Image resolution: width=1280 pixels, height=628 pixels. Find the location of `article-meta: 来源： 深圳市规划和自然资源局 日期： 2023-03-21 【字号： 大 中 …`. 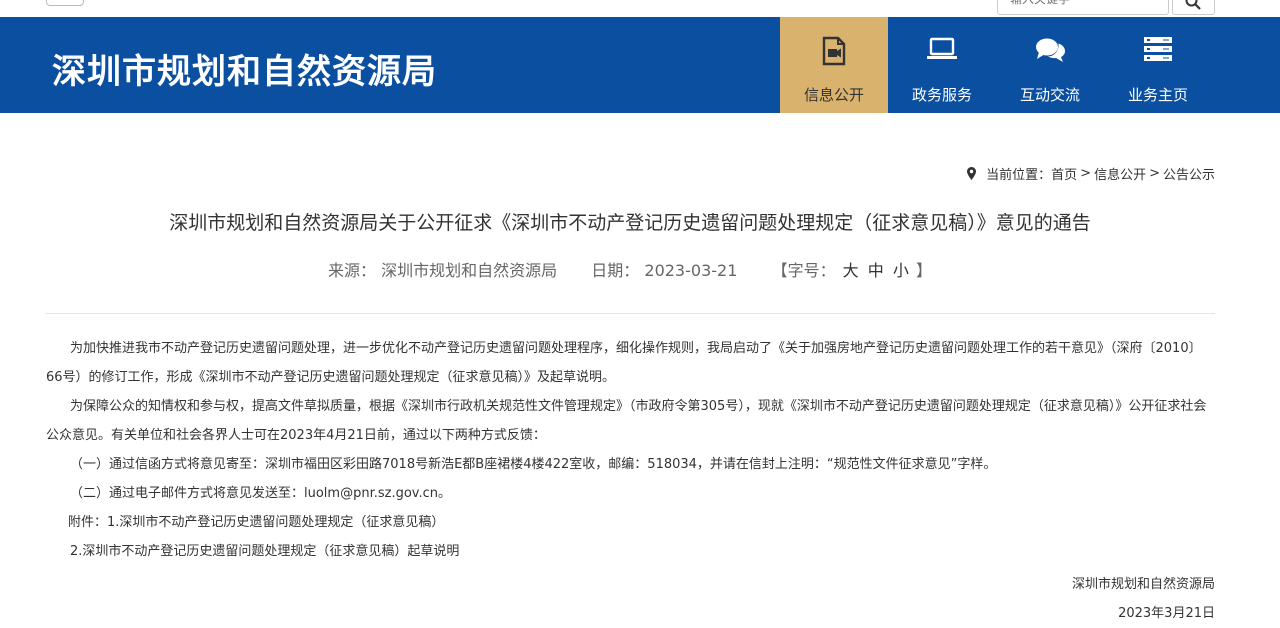

article-meta: 来源： 深圳市规划和自然资源局 日期： 2023-03-21 【字号： 大 中 … is located at coordinates (630, 269).